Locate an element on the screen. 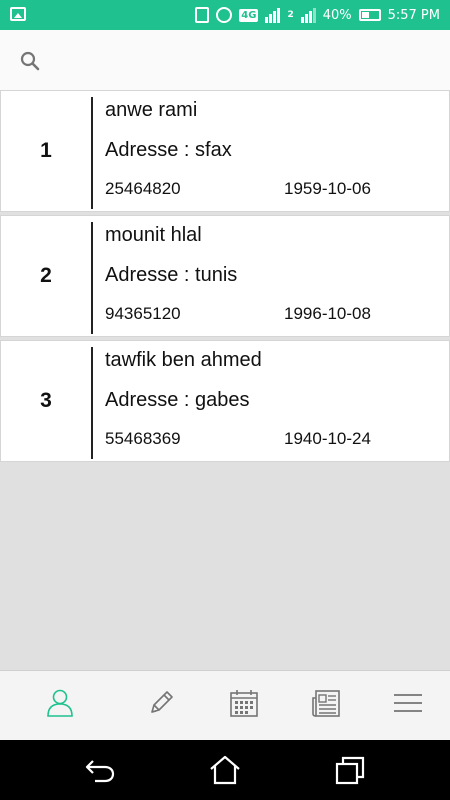  status-icons: 4G 2 40% 5:57 PM is located at coordinates (317, 15).